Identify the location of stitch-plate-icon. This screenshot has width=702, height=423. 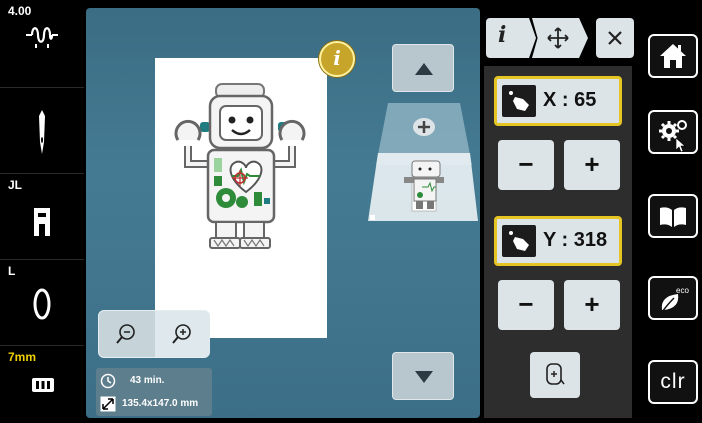
(42, 304).